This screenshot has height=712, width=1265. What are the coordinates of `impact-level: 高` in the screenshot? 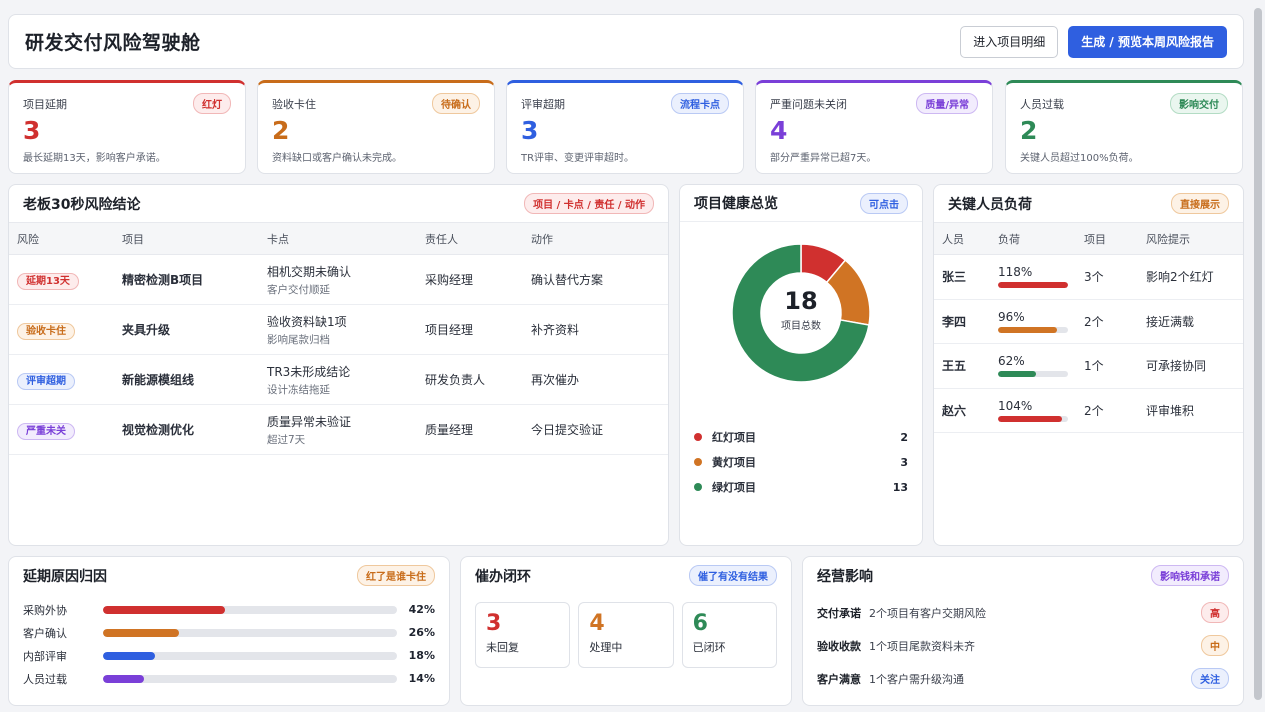 It's located at (1215, 612).